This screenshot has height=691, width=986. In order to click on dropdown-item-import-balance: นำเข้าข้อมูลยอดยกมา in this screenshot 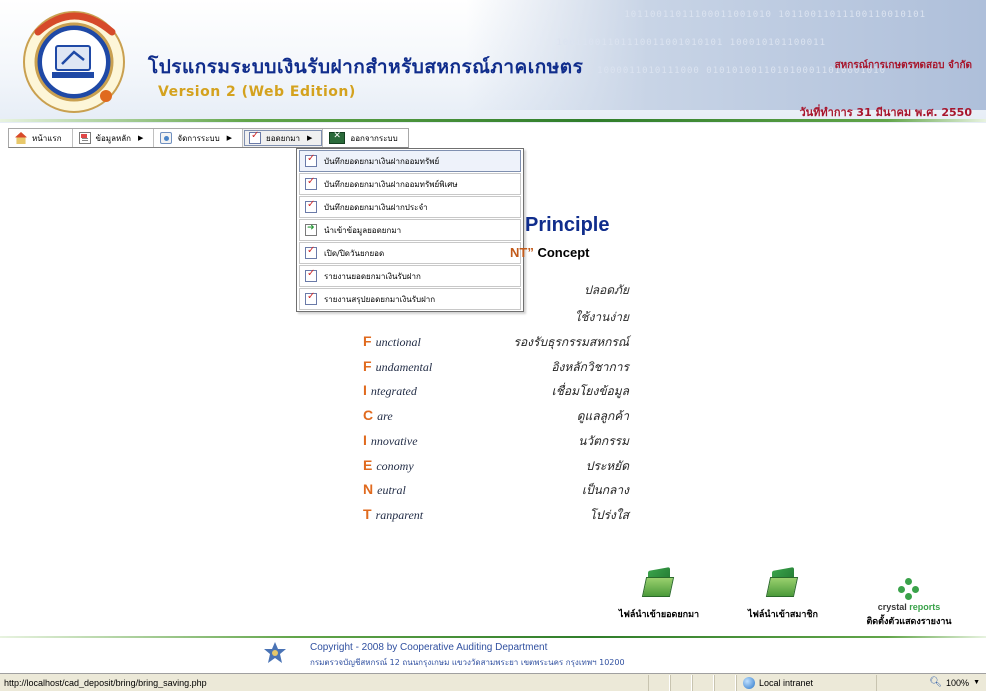, I will do `click(410, 230)`.